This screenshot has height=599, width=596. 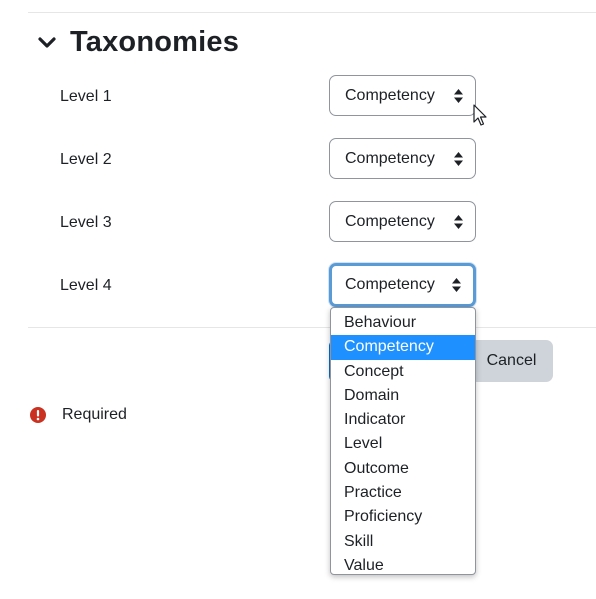 I want to click on dropdown-option: Value, so click(x=403, y=564).